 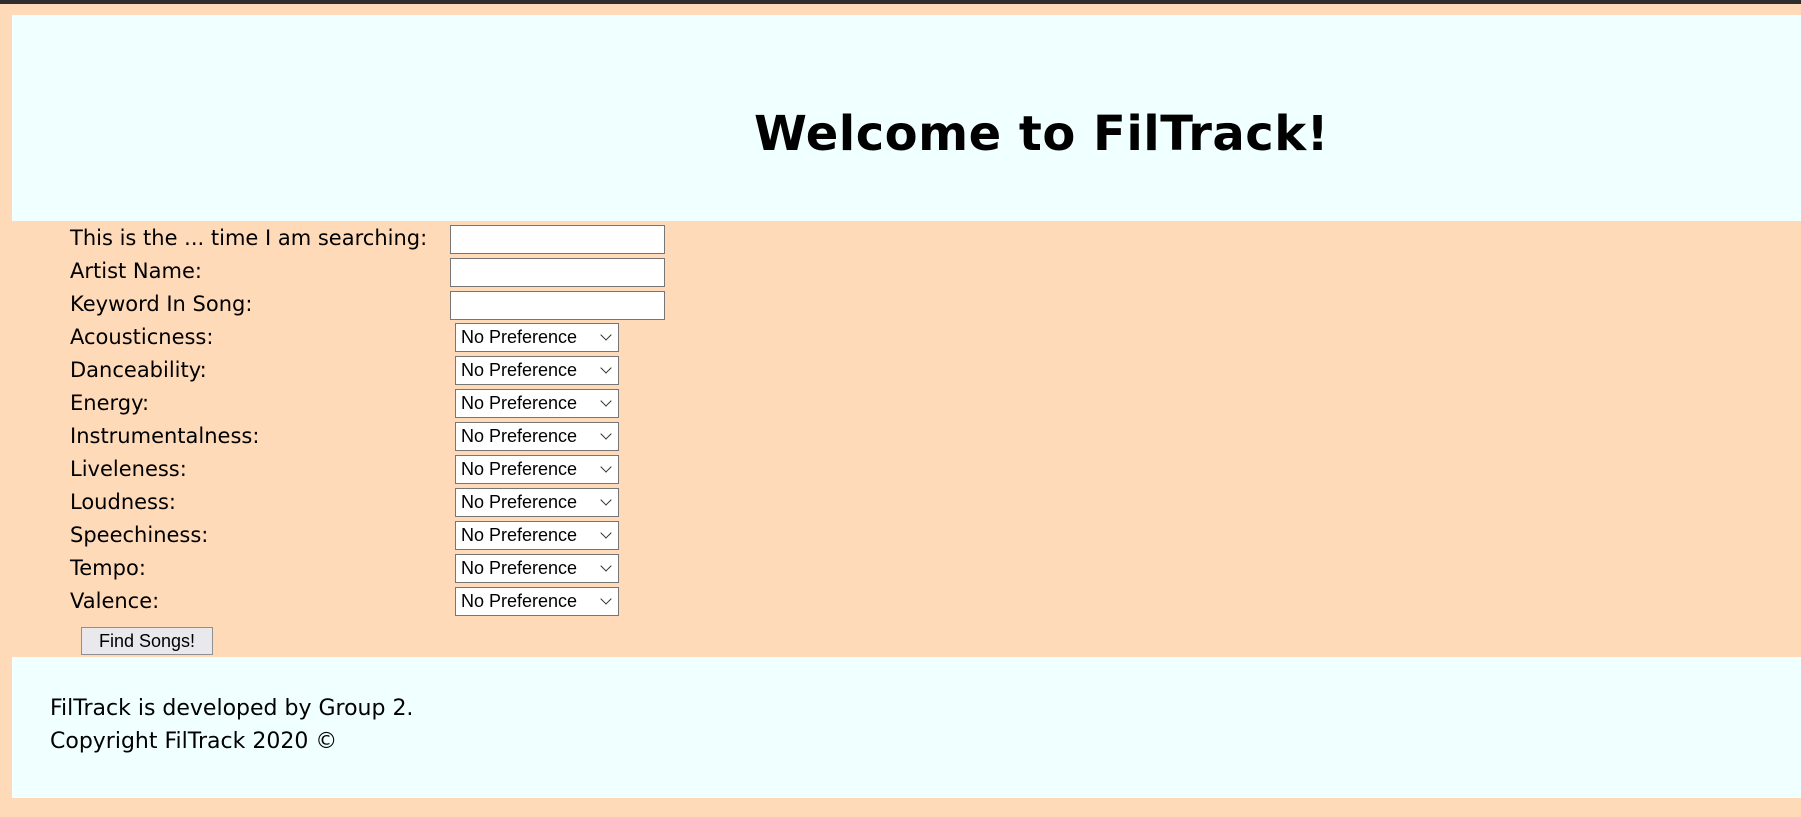 I want to click on speechiness-select: No Preference, so click(x=537, y=535).